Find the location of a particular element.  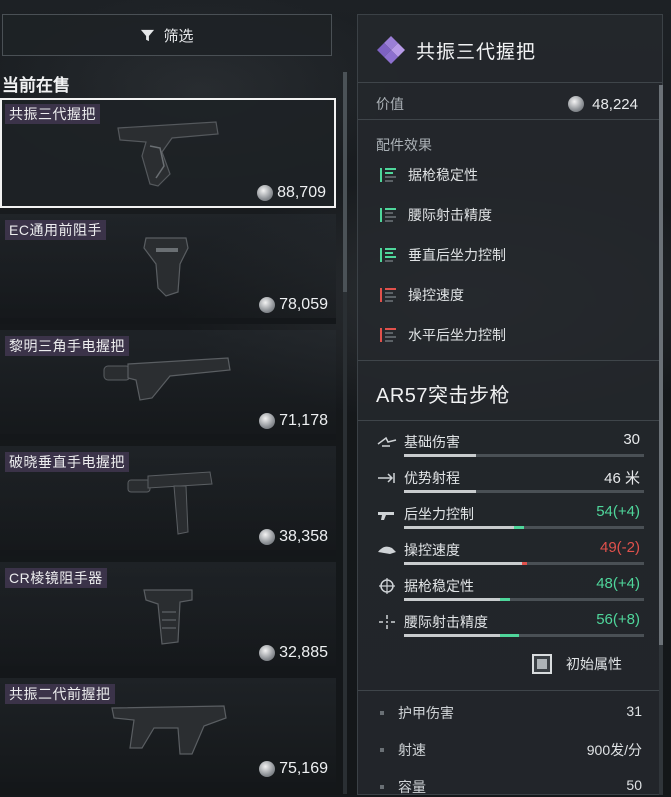

attribute-label: 容量 is located at coordinates (412, 787).